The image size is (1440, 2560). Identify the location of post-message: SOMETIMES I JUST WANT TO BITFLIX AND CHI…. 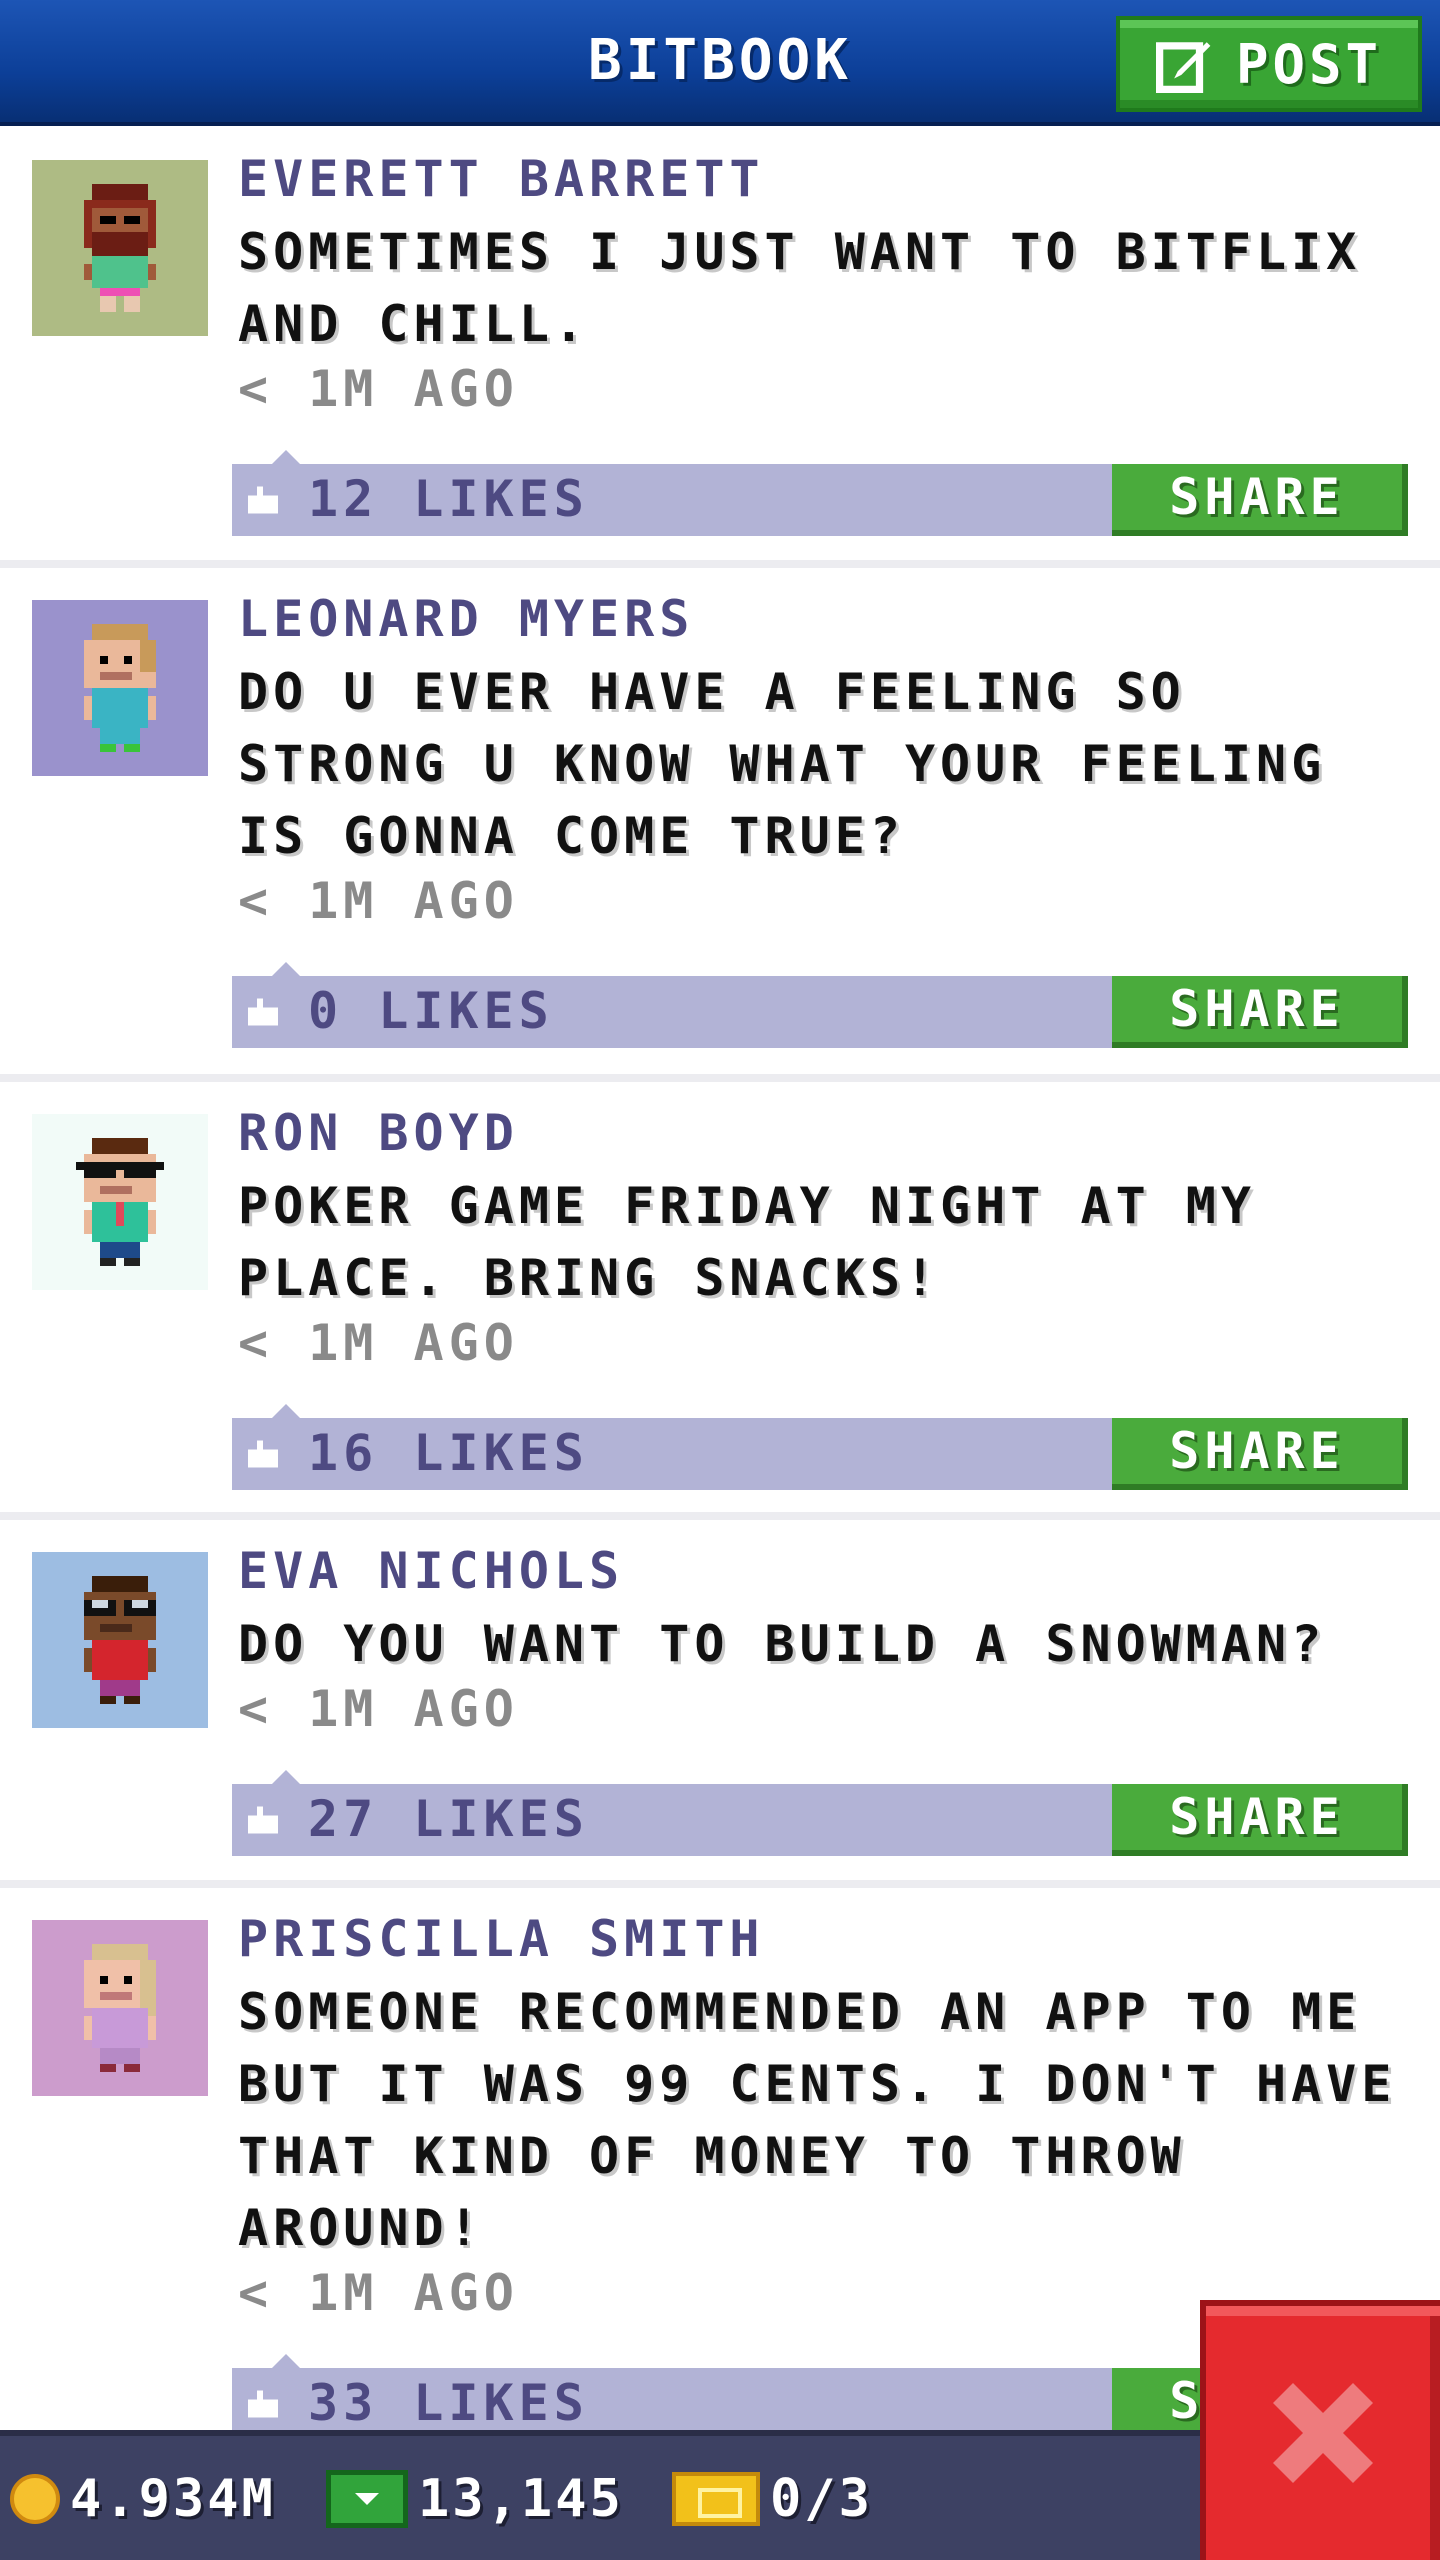
(800, 288).